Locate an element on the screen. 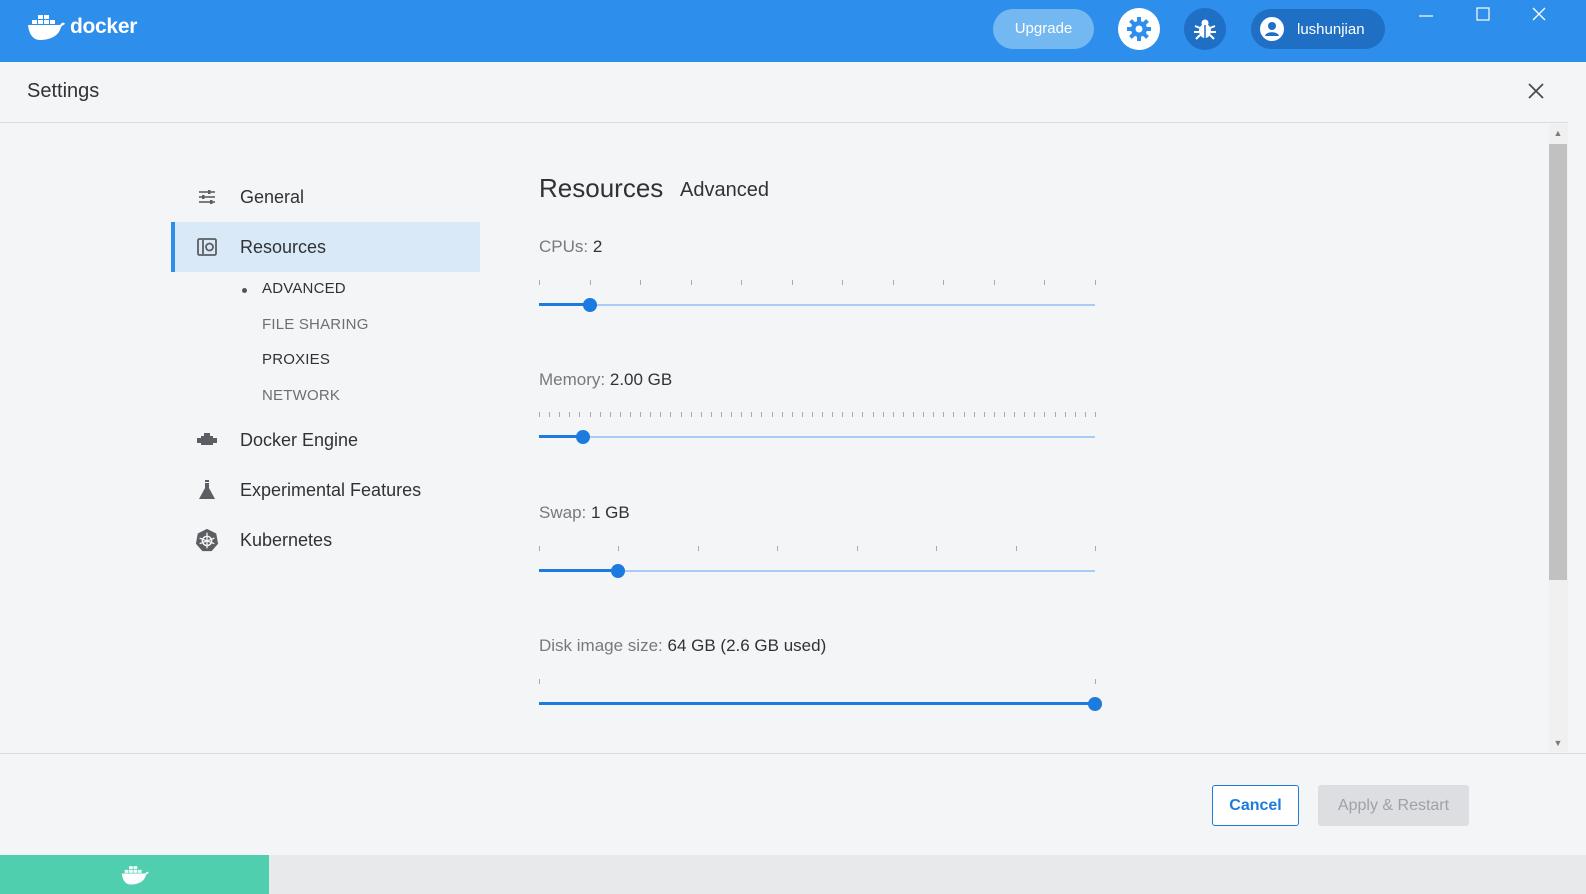 The image size is (1586, 894). account-button: lushunjian is located at coordinates (1318, 29).